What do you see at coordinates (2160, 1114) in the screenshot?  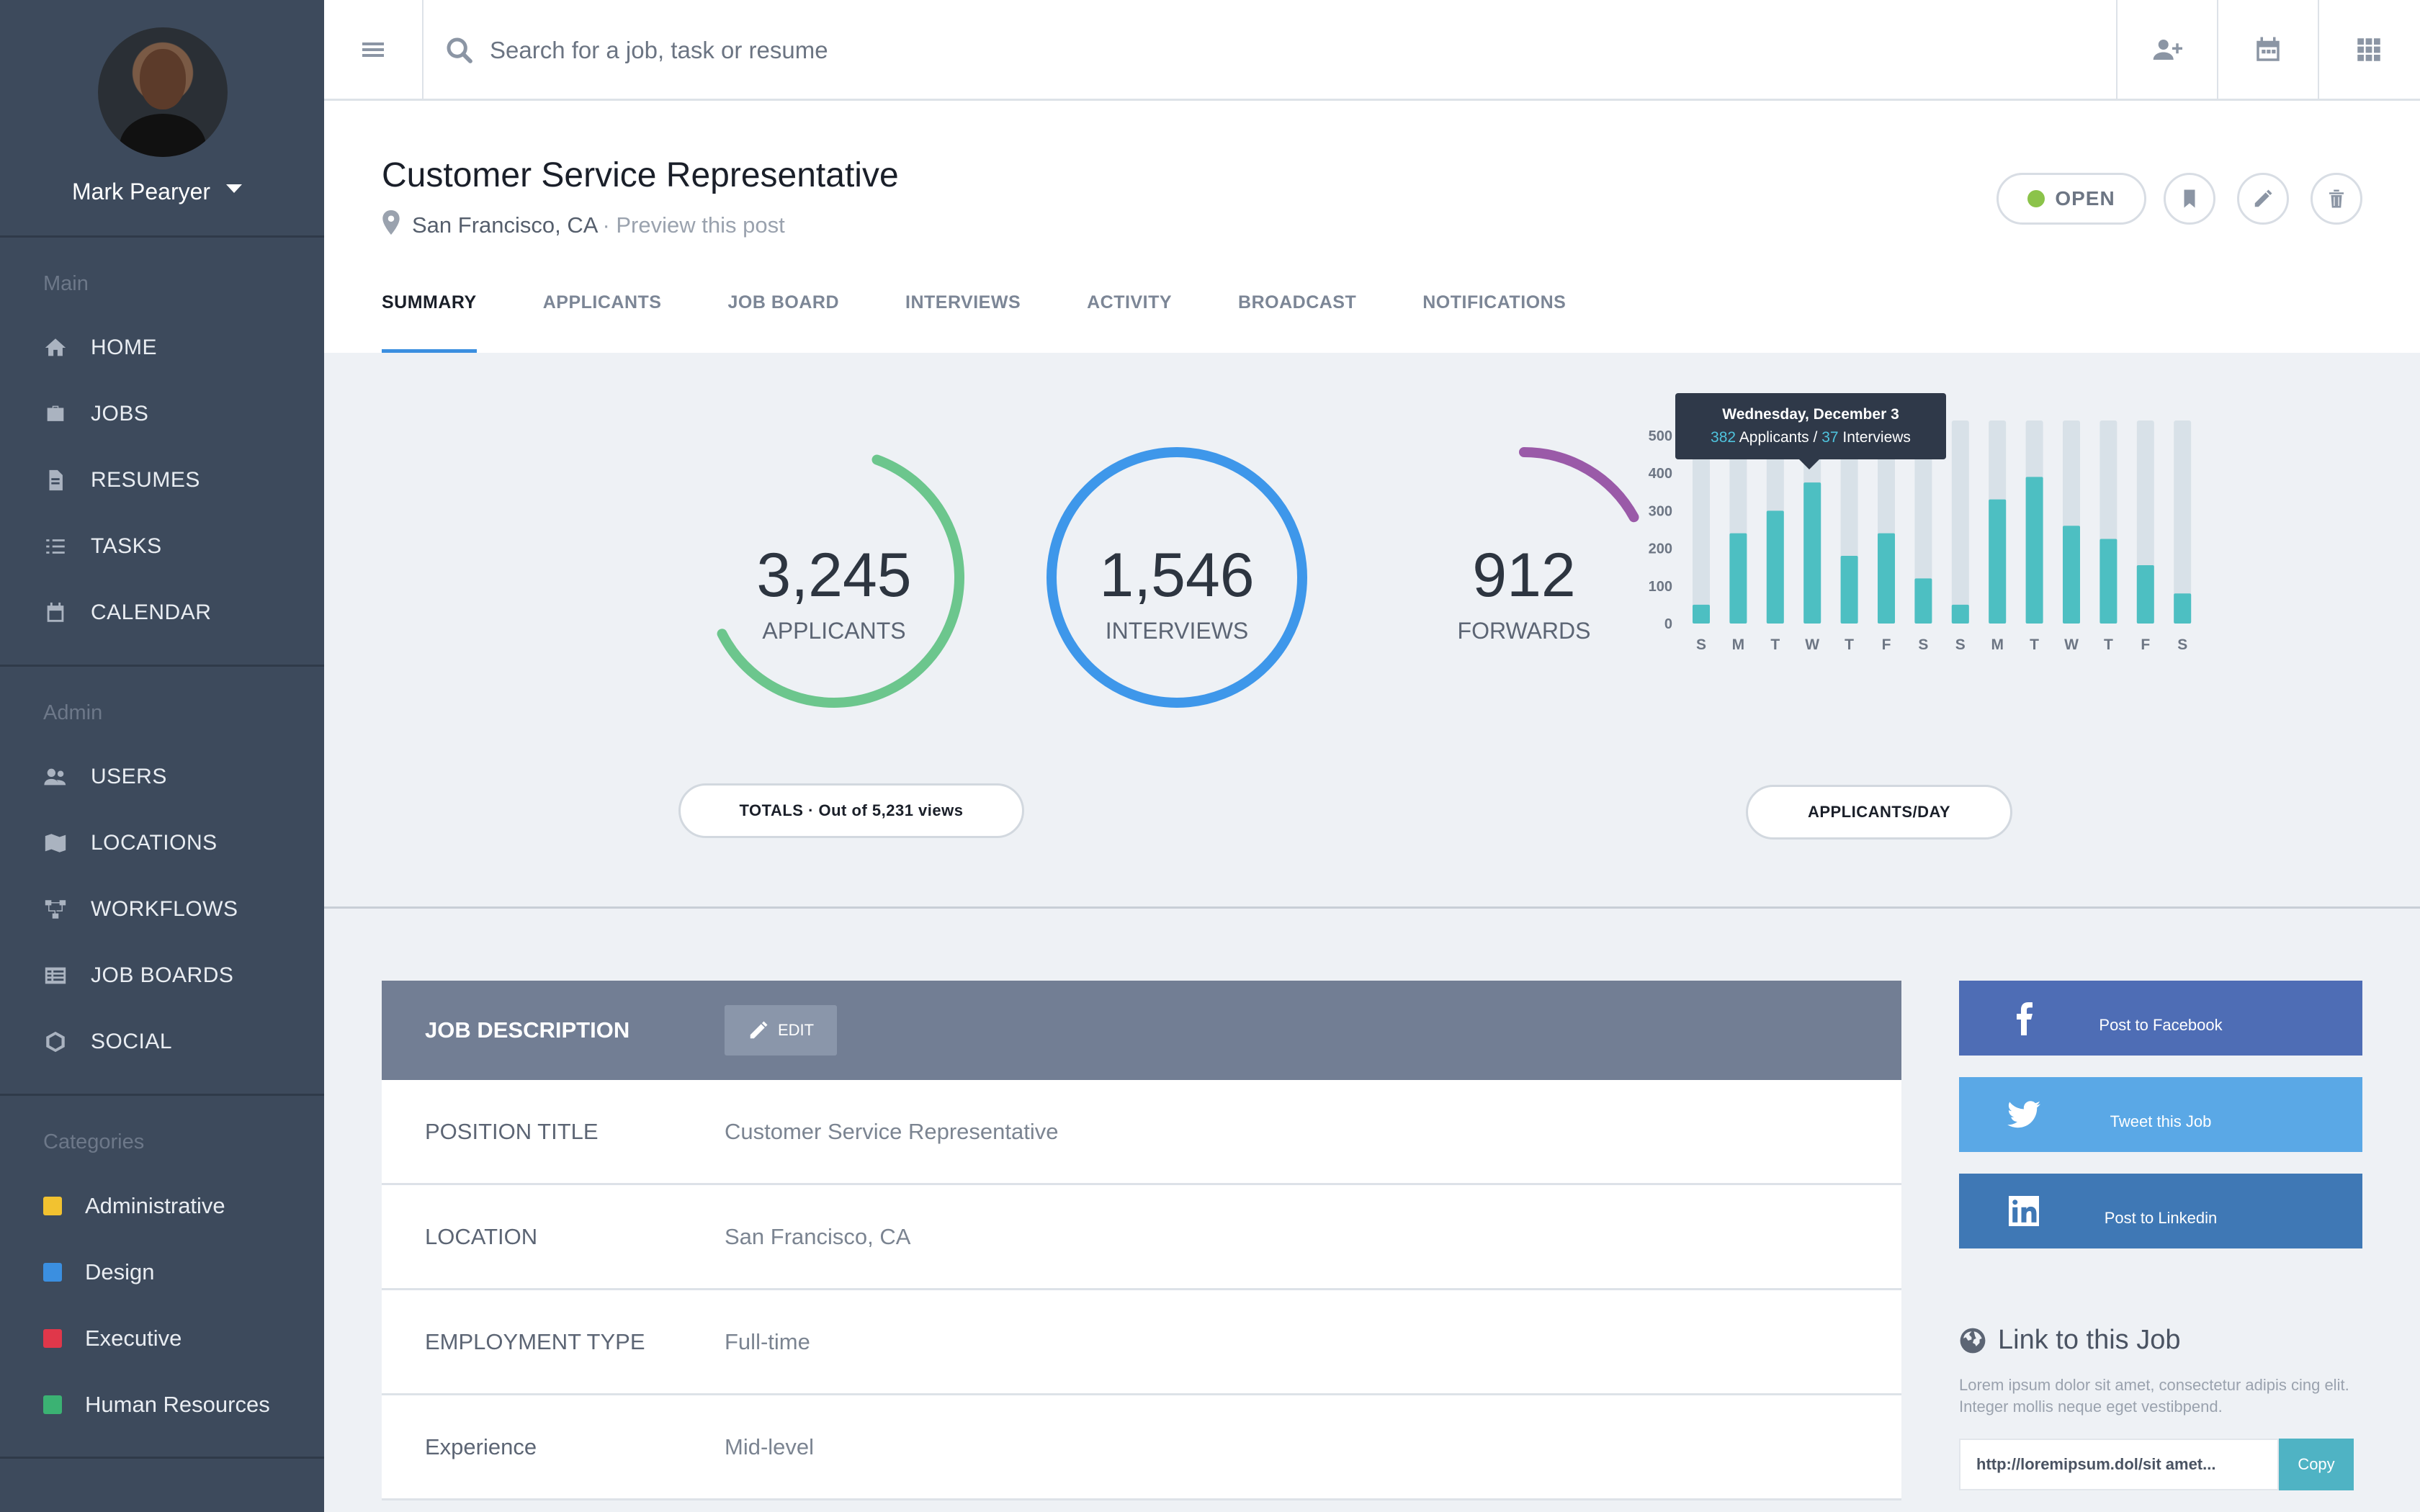 I see `tweet-job-button: Tweet this Job` at bounding box center [2160, 1114].